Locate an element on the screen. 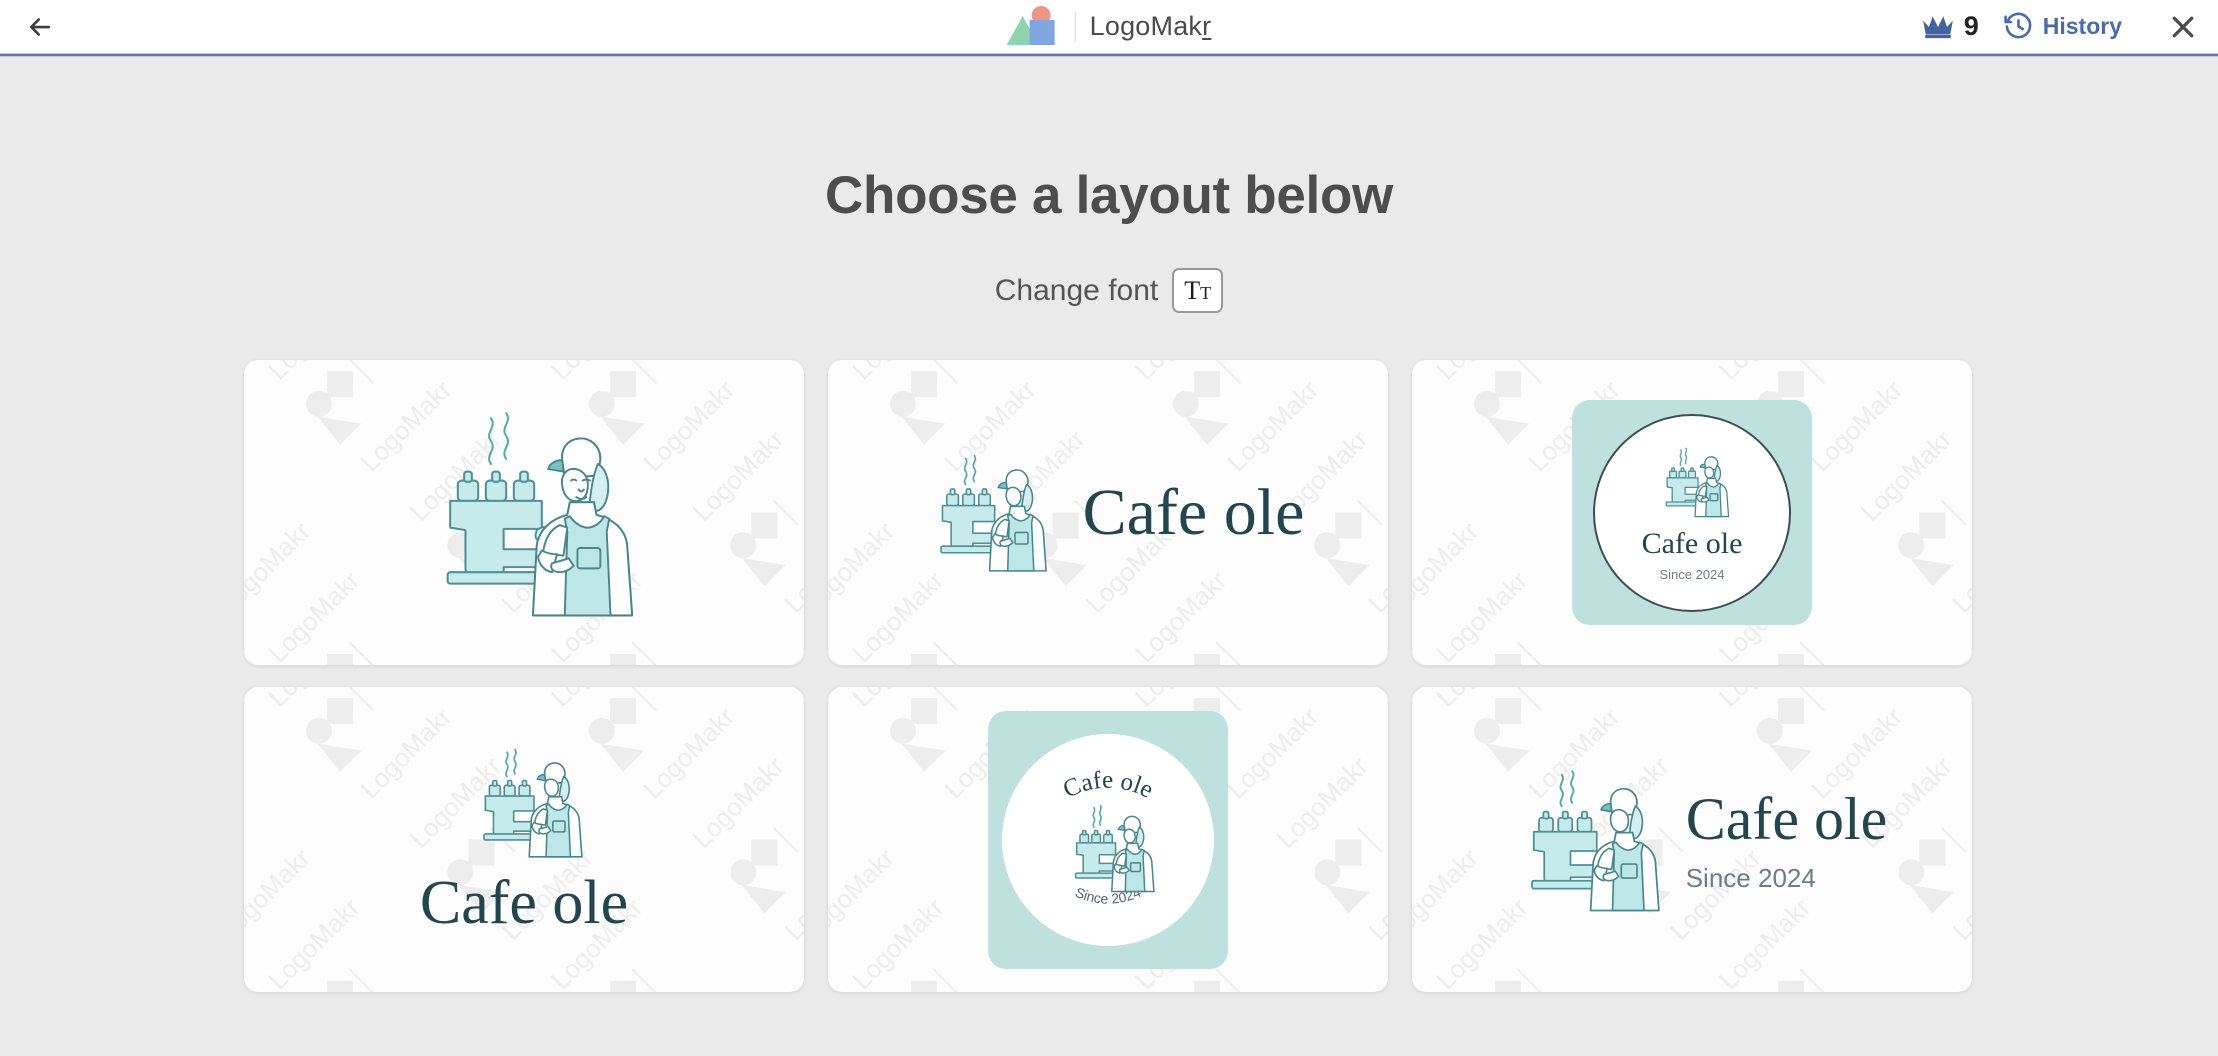  header-actions: 9 History is located at coordinates (2060, 27).